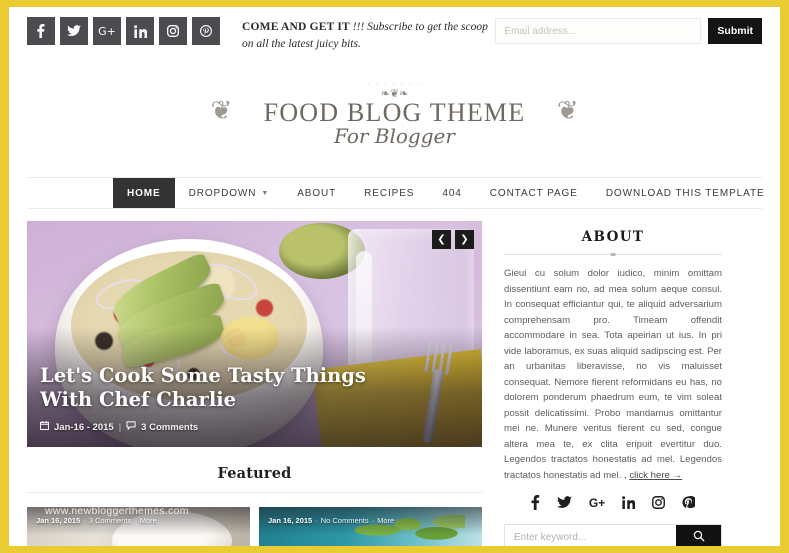  Describe the element at coordinates (225, 427) in the screenshot. I see `hero-meta: Jan-16 - 2015 | 3 Comments` at that location.